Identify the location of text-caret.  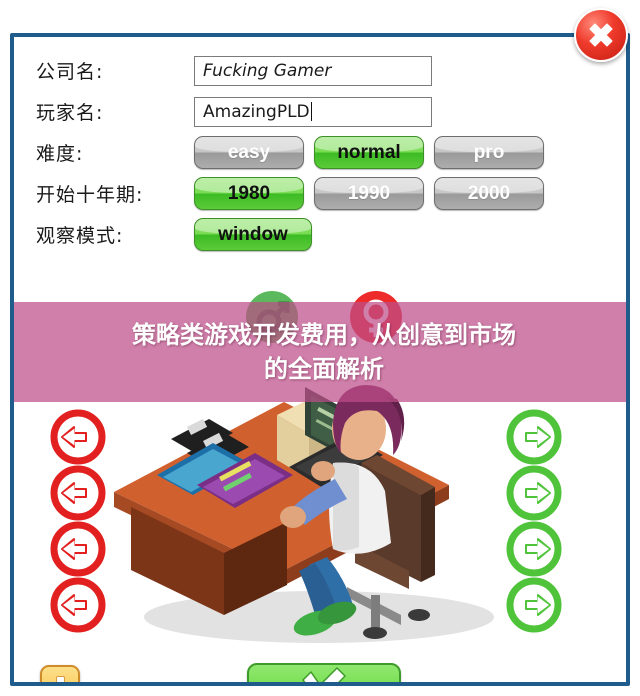
(311, 111).